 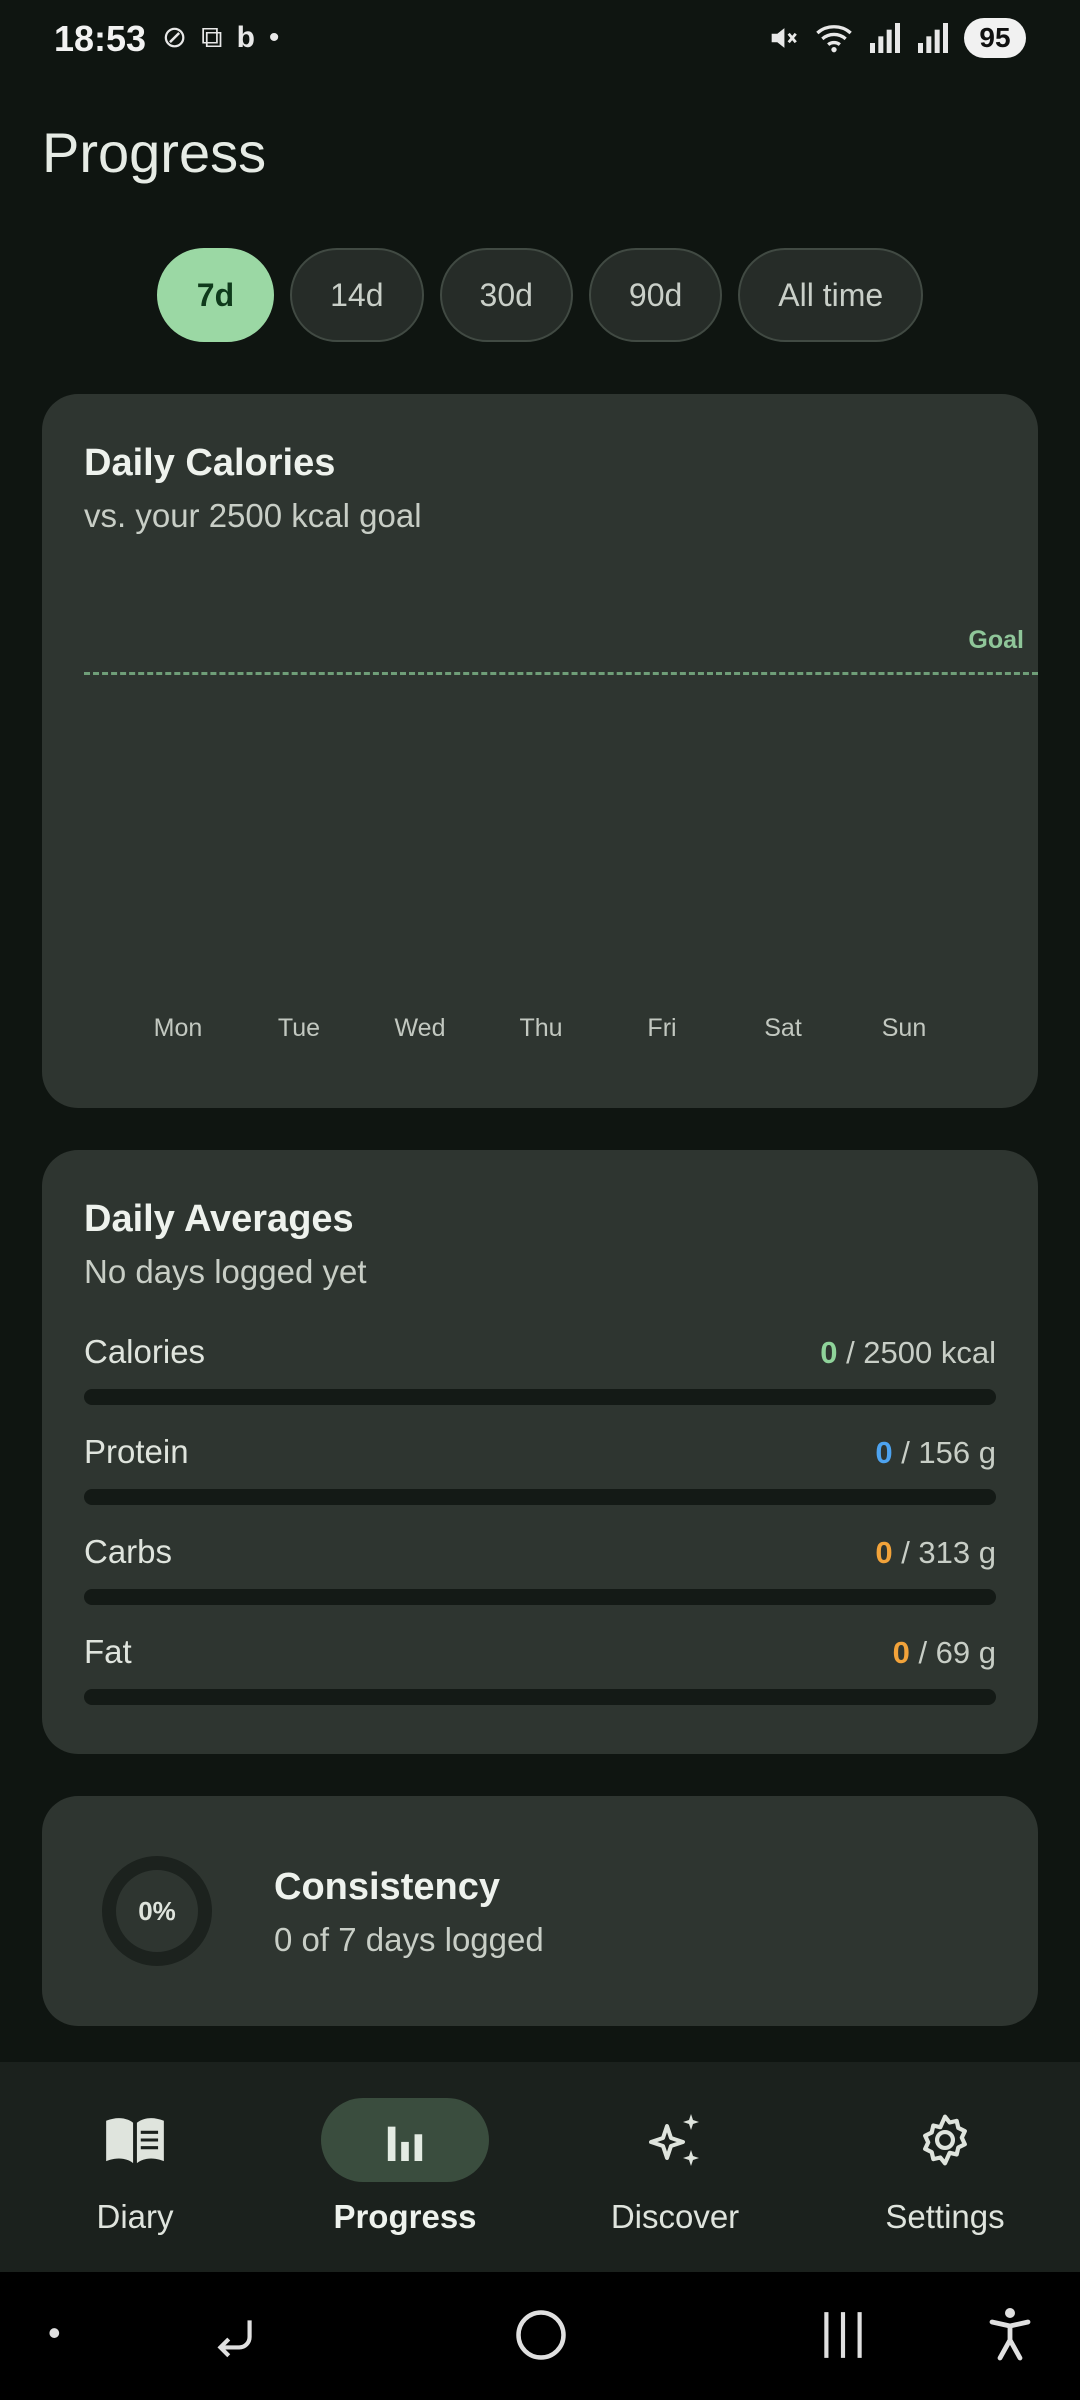 What do you see at coordinates (540, 1383) in the screenshot?
I see `macro-row-calories: Calories 0 / 2500 kcal` at bounding box center [540, 1383].